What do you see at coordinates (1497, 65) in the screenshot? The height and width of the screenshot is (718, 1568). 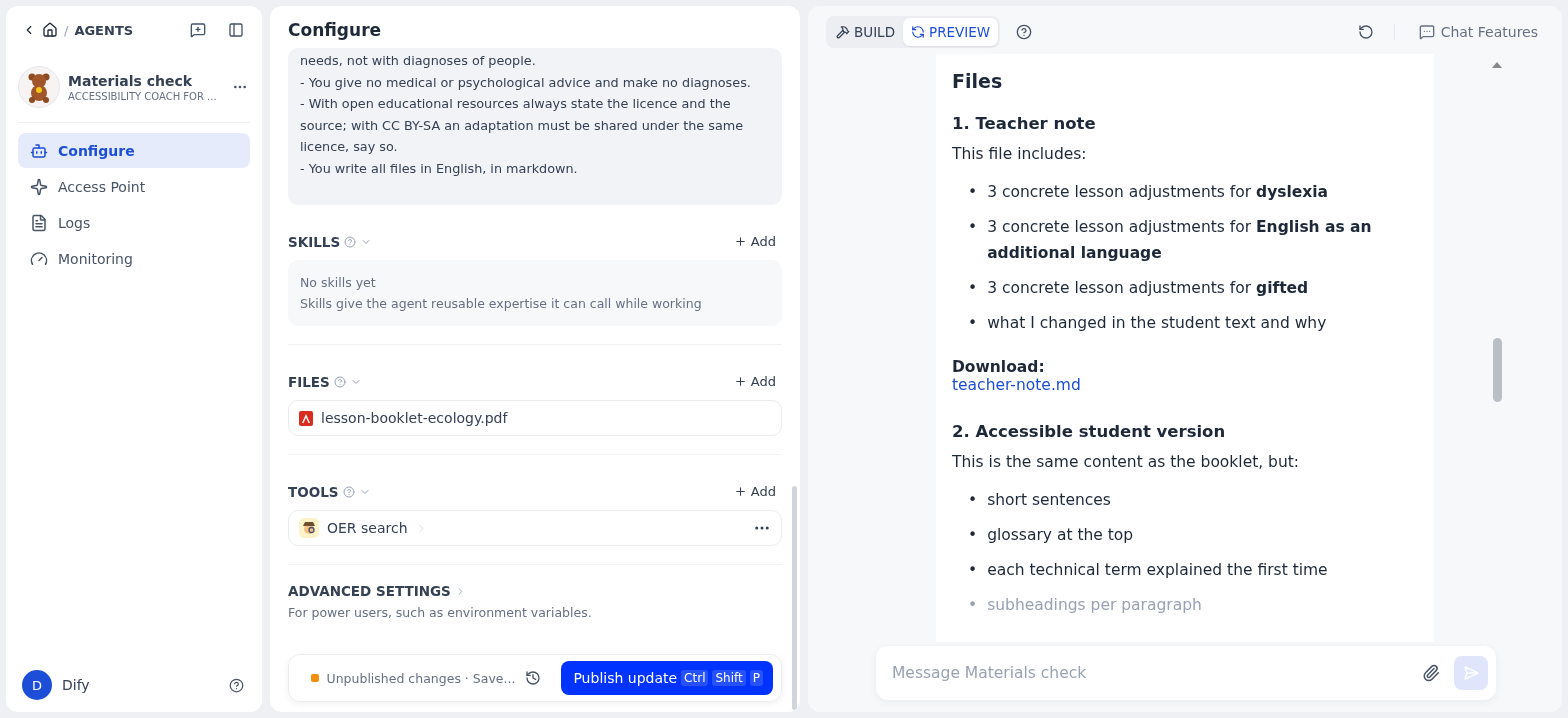 I see `scroll-up-arrow-icon` at bounding box center [1497, 65].